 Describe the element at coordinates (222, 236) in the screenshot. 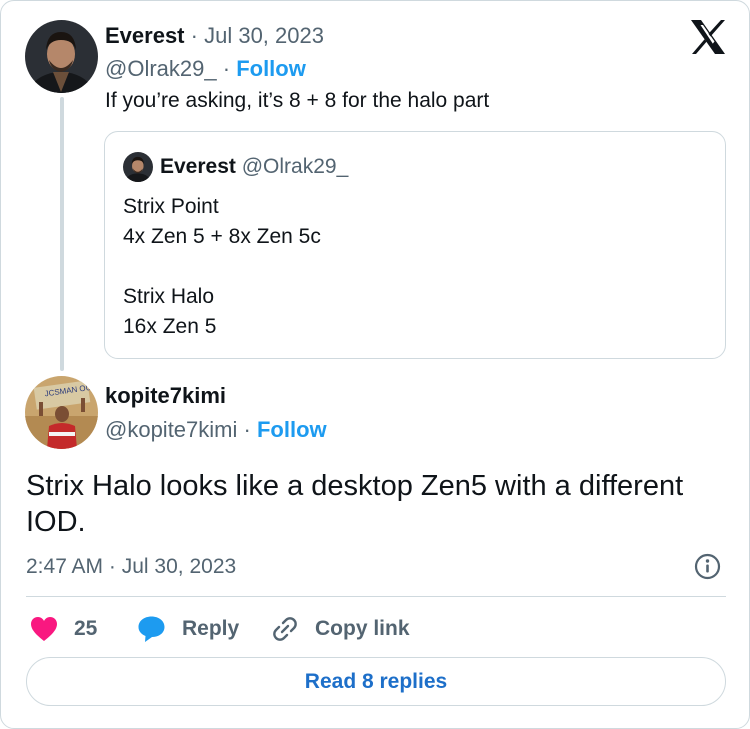

I see `quoted-line: 4x Zen 5 + 8x Zen 5c` at that location.